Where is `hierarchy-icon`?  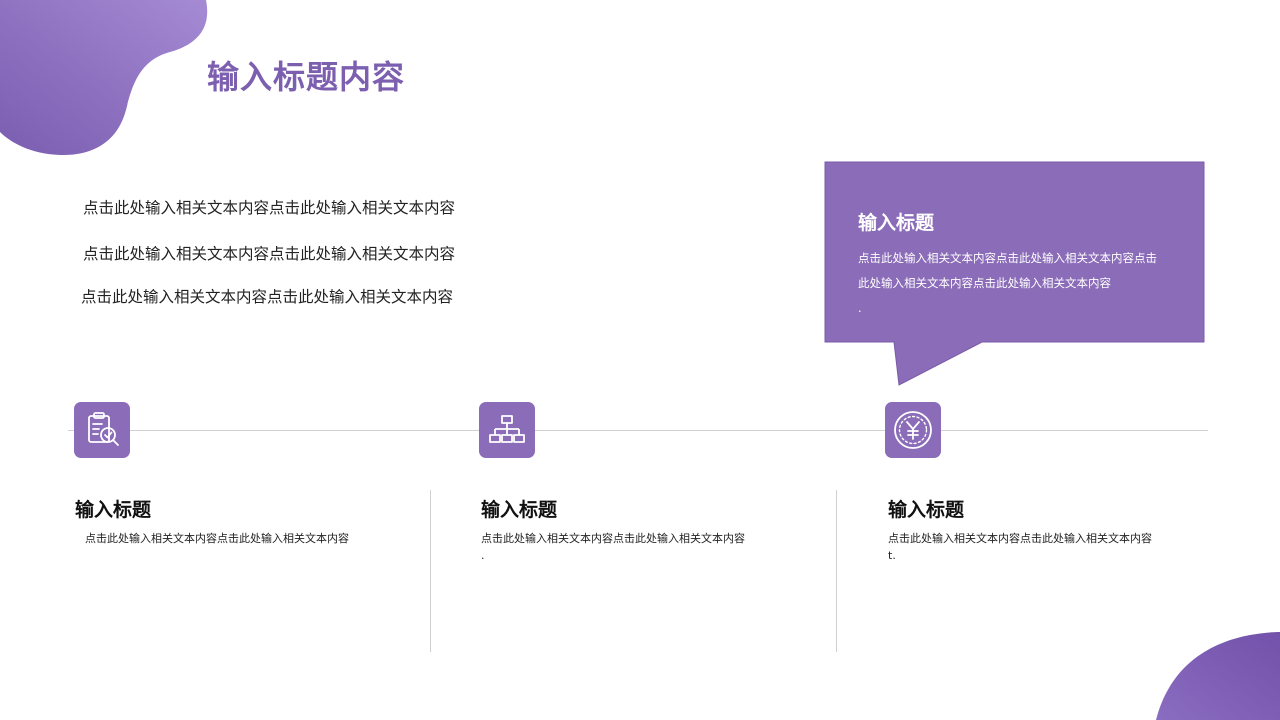 hierarchy-icon is located at coordinates (507, 430).